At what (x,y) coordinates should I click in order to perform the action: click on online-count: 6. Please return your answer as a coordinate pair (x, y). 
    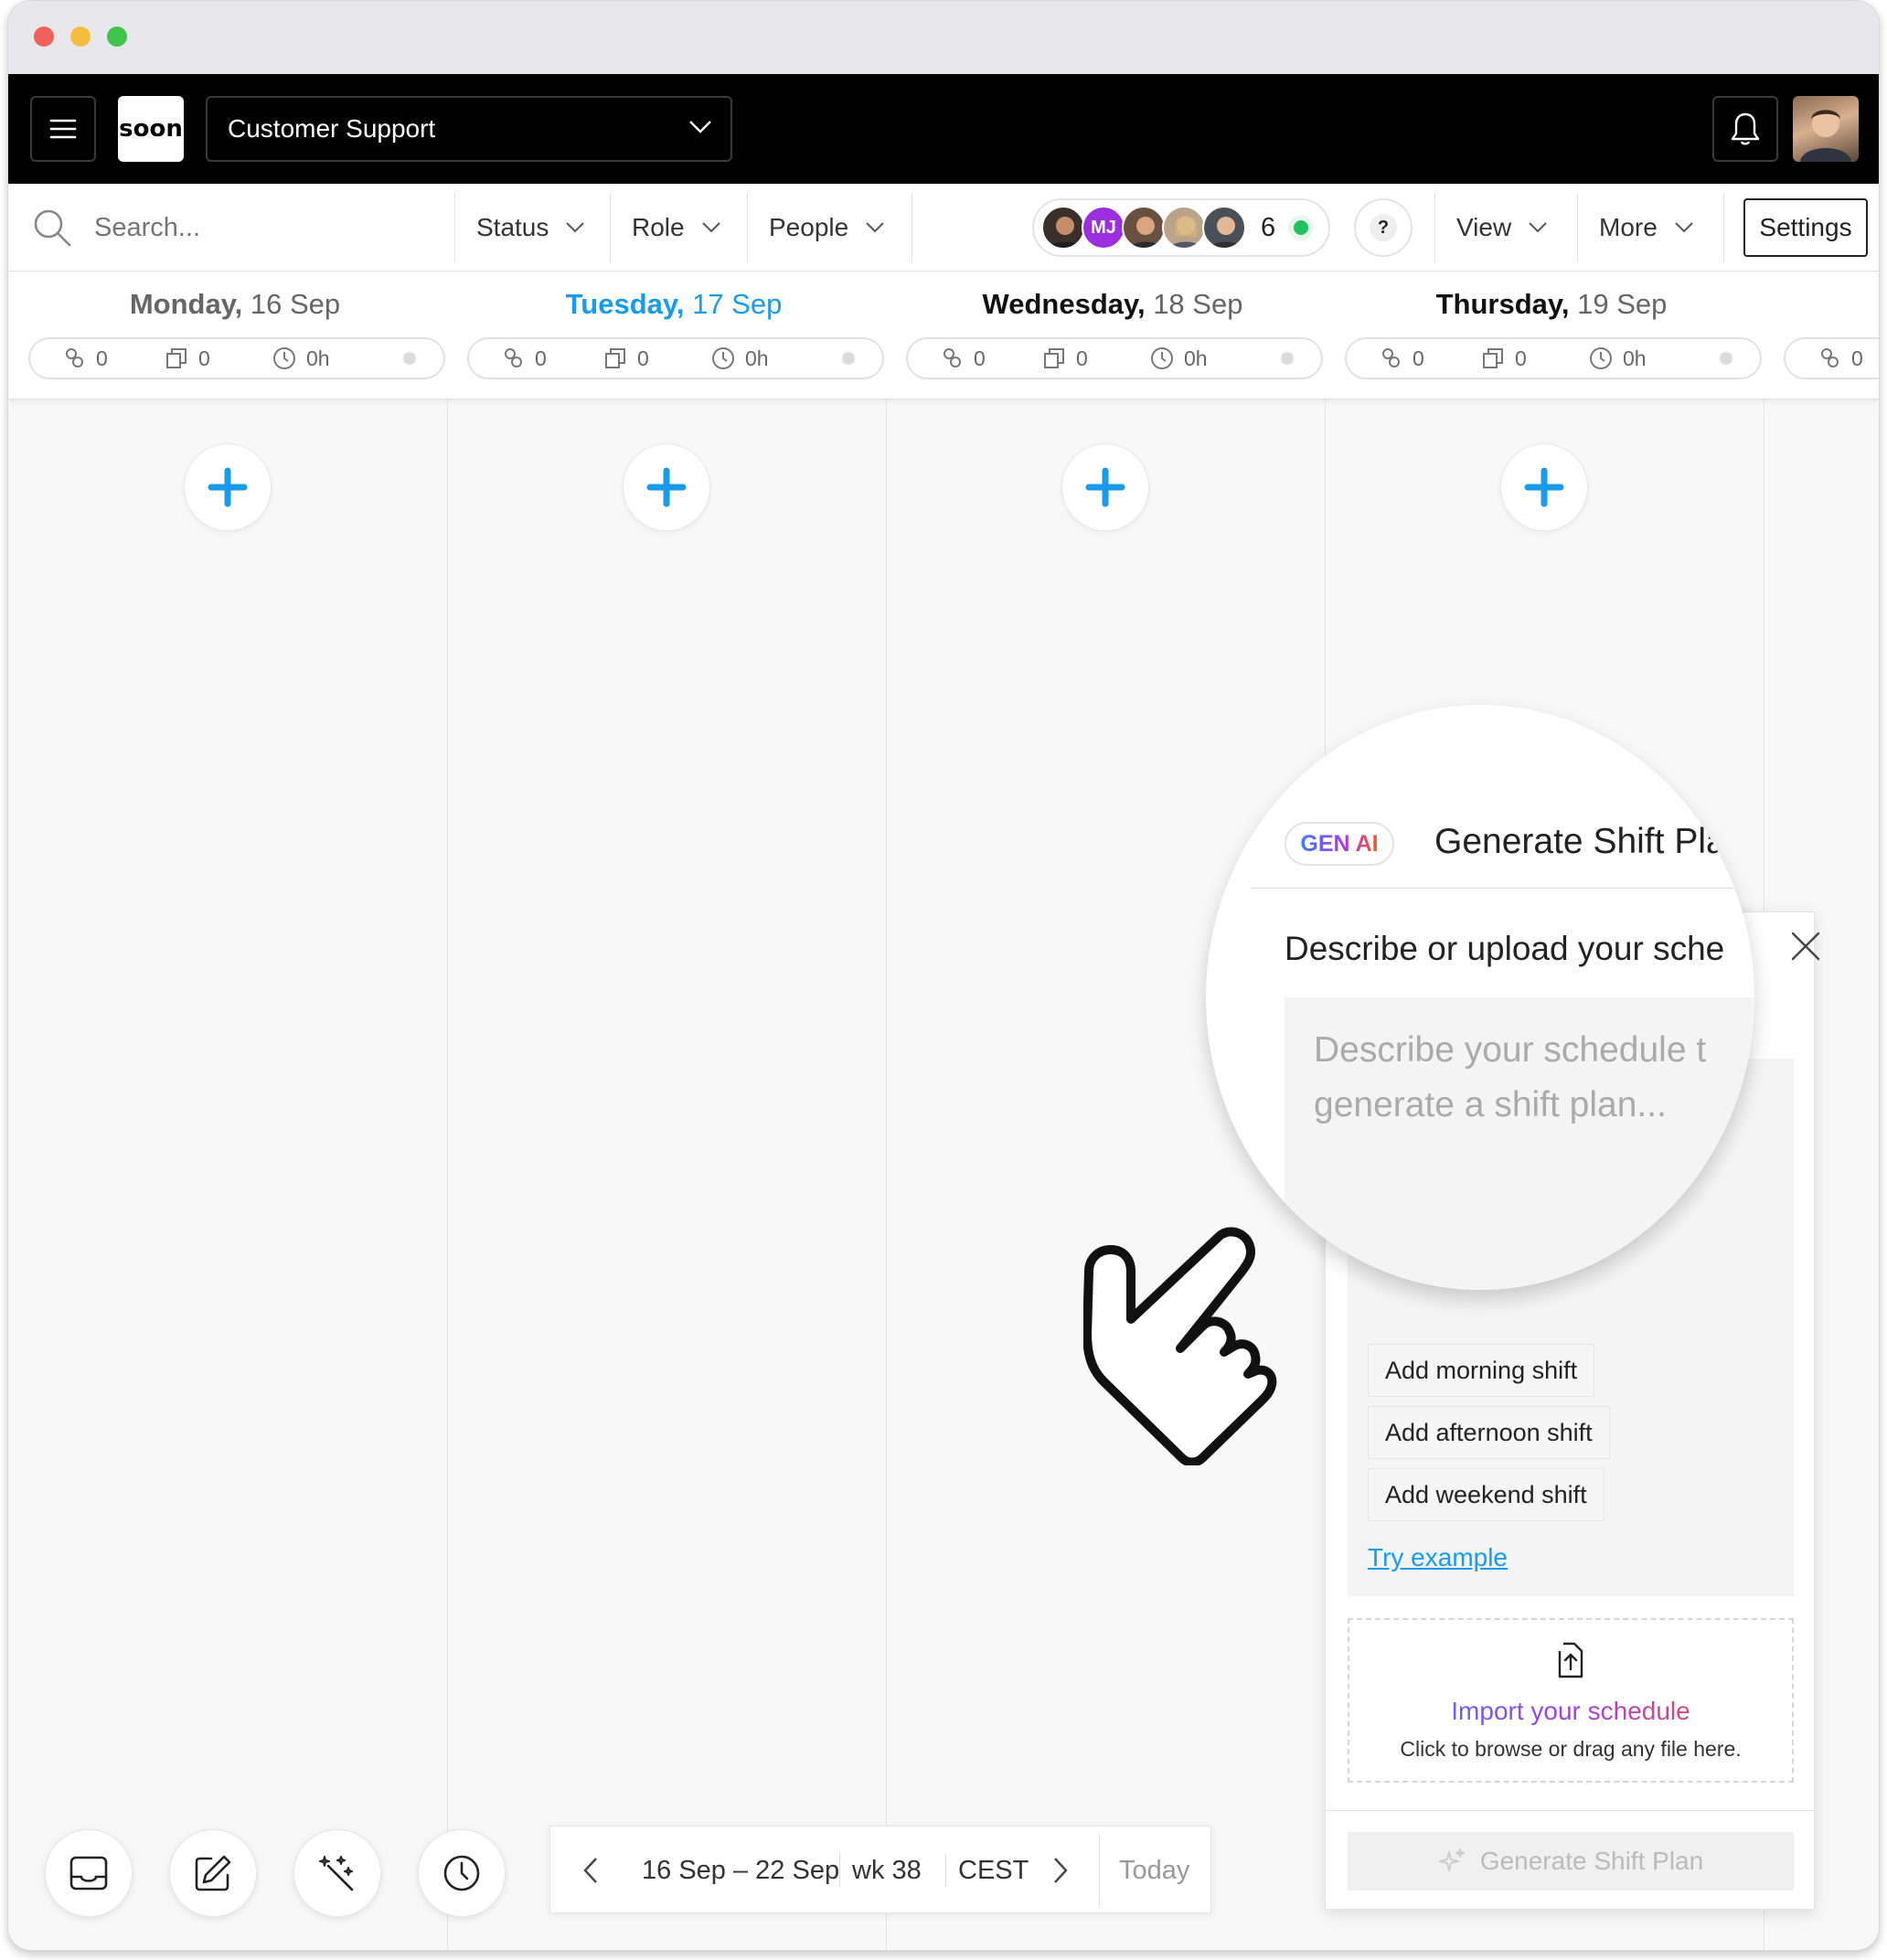
    Looking at the image, I should click on (1268, 227).